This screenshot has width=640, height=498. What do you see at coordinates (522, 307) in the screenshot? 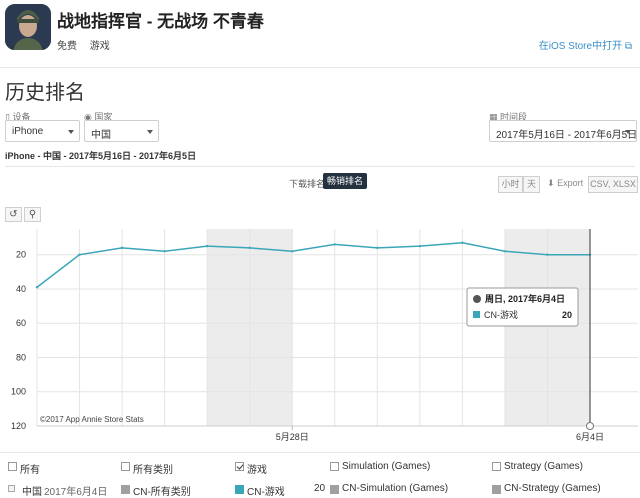
I see `chart-tooltip: 周日, 2017年6月4日 CN-游戏 20` at bounding box center [522, 307].